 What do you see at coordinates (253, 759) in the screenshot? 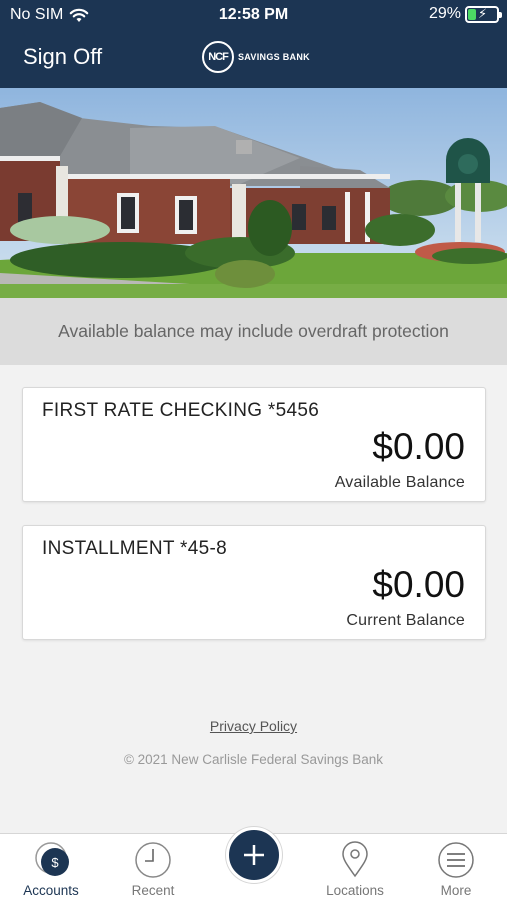
I see `copyright-text: © 2021 New Carlisle Federal Savings Bank` at bounding box center [253, 759].